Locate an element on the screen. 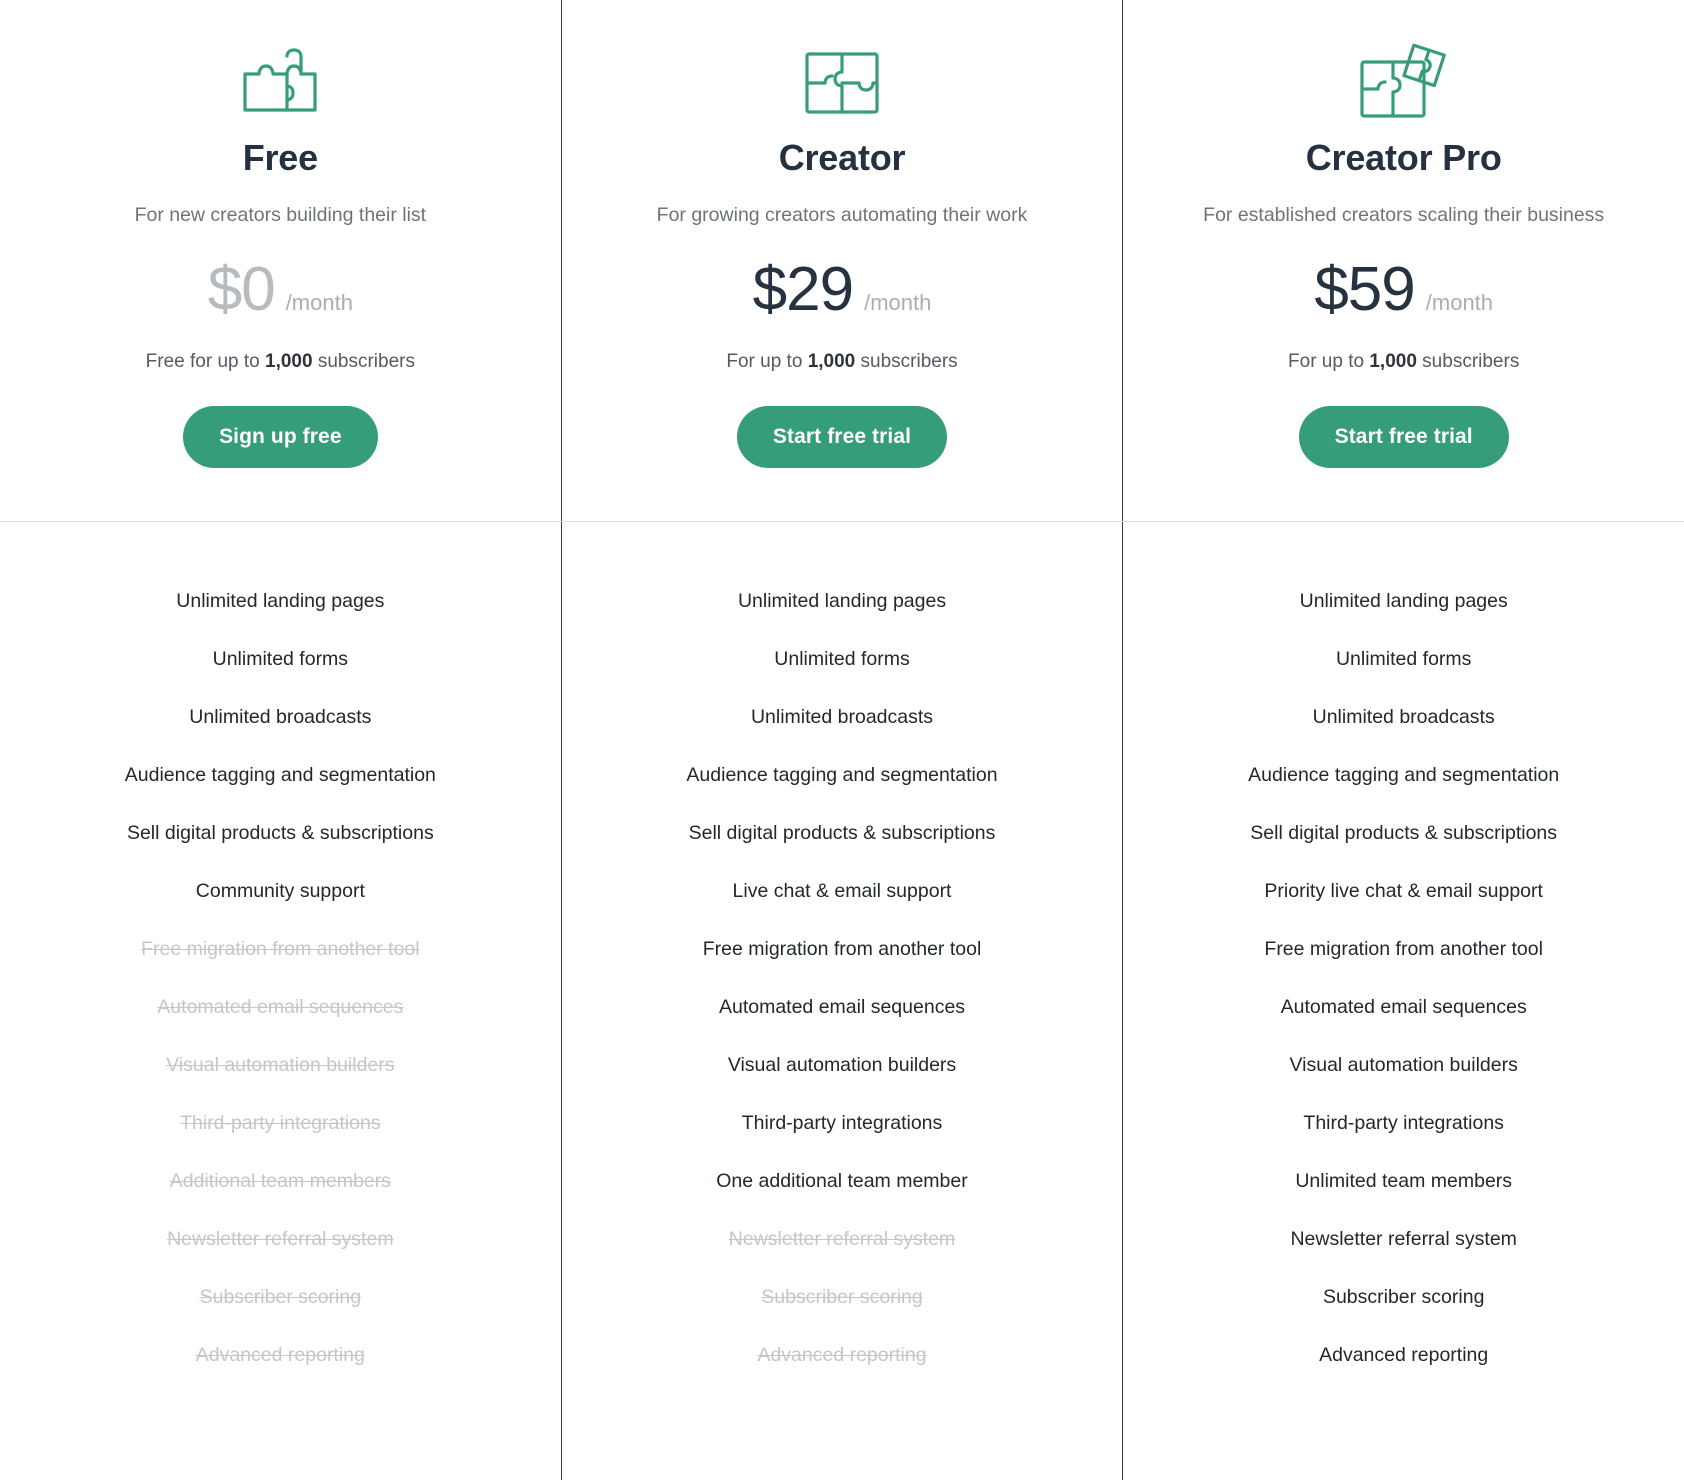 The width and height of the screenshot is (1684, 1480). feature-included: Live chat & email support is located at coordinates (842, 890).